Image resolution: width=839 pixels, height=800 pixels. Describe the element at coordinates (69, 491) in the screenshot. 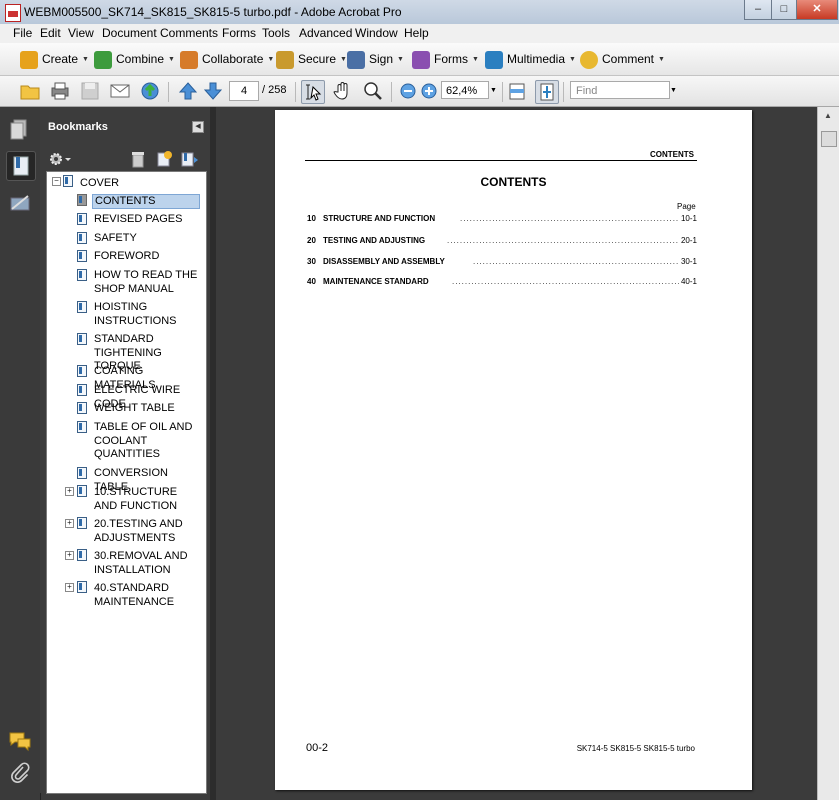

I see `expand-structure-icon: +` at that location.